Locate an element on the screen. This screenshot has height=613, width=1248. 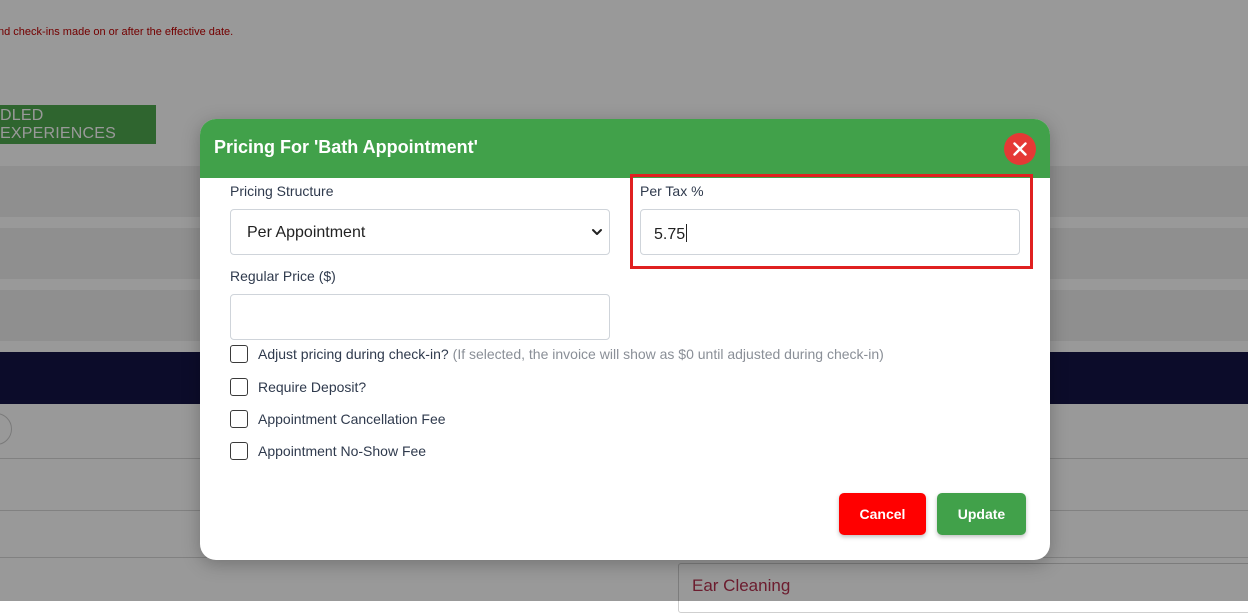
adjust-pricing-checkbox is located at coordinates (239, 354).